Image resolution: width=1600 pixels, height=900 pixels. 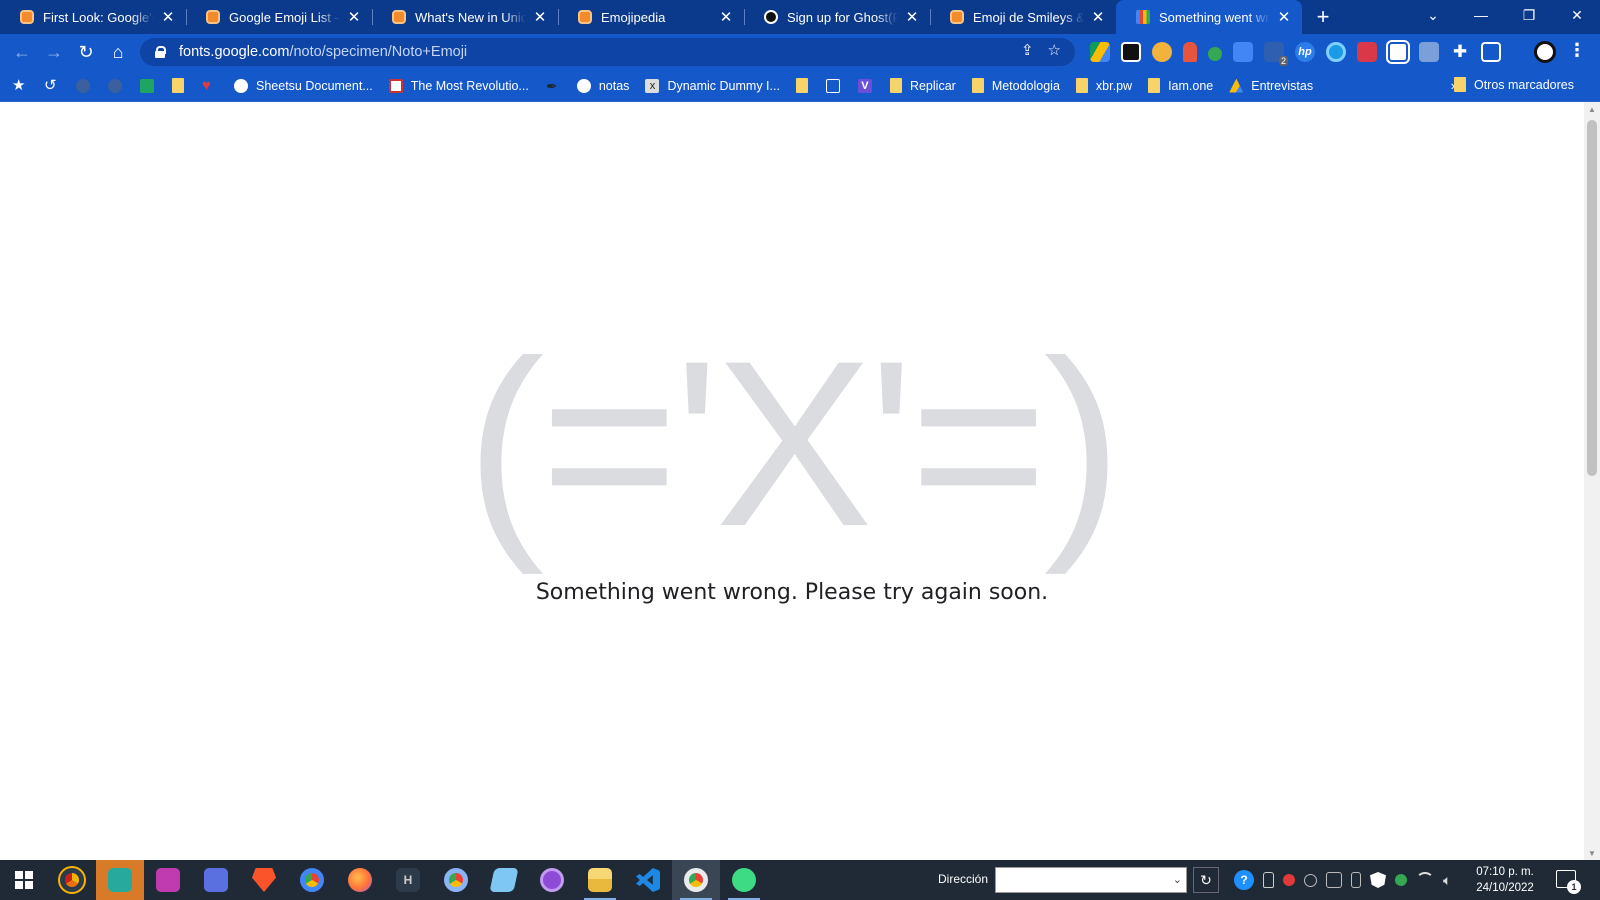 What do you see at coordinates (24, 880) in the screenshot?
I see `windows-start-button` at bounding box center [24, 880].